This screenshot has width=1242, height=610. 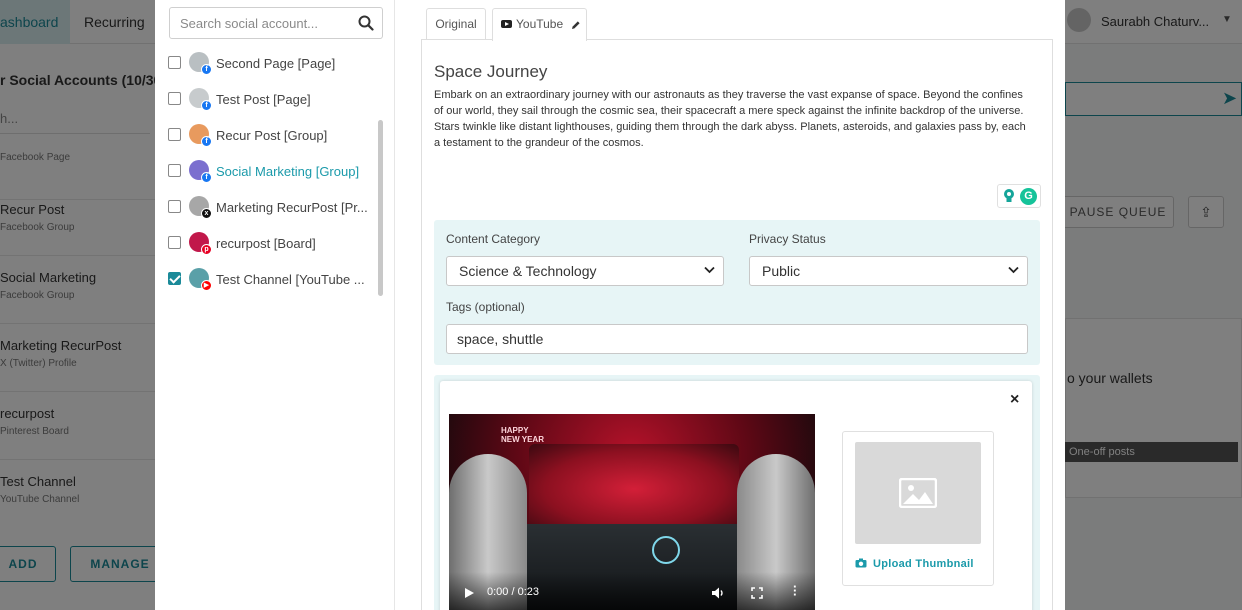 I want to click on account-item: f Recur Post [Group], so click(x=272, y=135).